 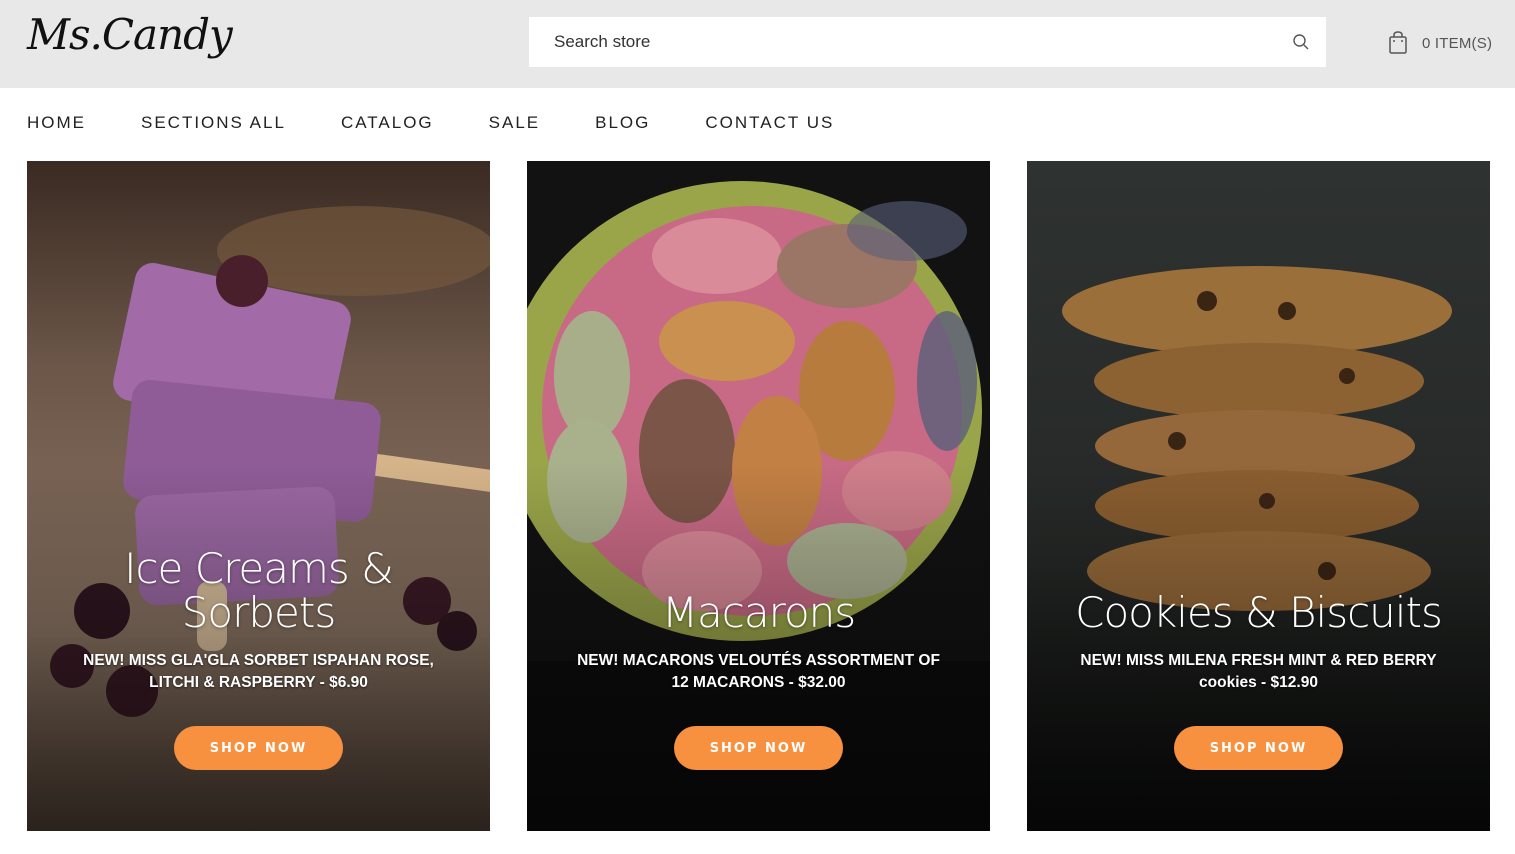 What do you see at coordinates (769, 123) in the screenshot?
I see `nav-item-contact-us: CONTACT US` at bounding box center [769, 123].